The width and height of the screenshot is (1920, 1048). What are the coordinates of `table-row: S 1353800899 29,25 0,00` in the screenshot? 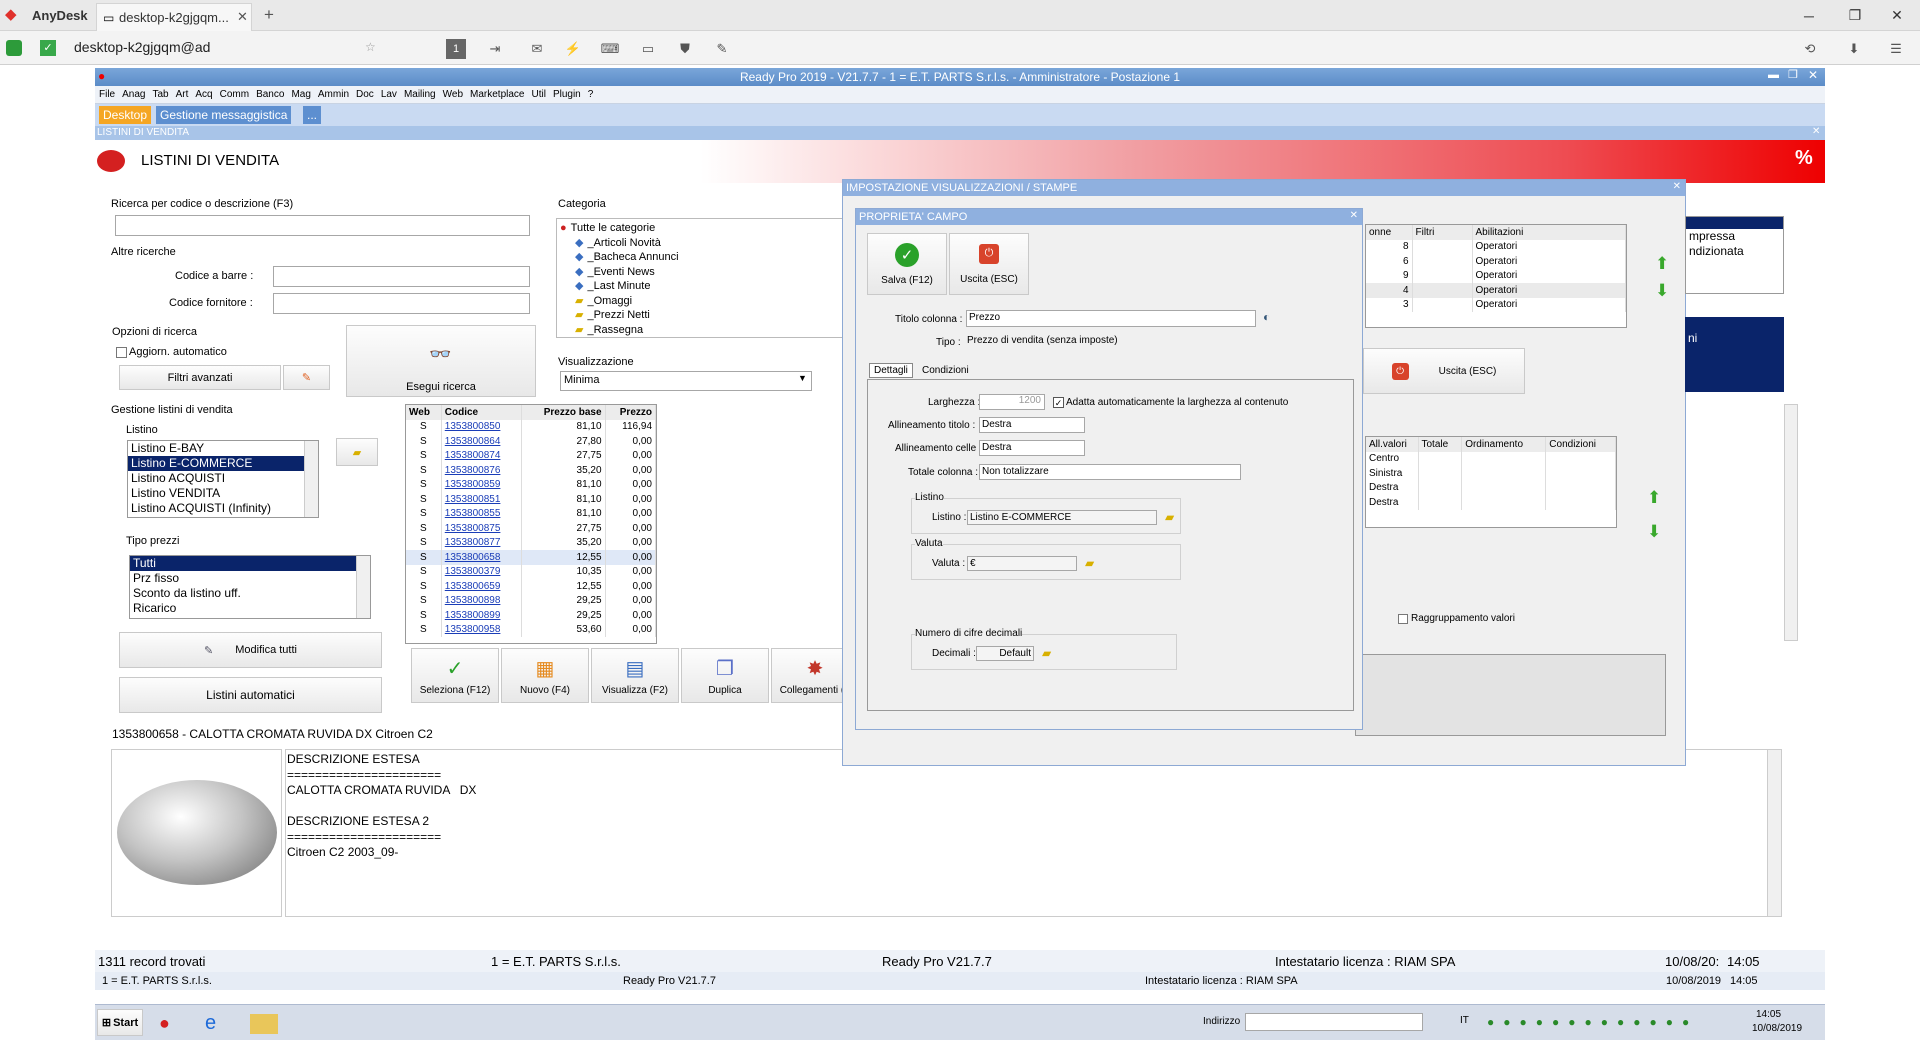 It's located at (531, 615).